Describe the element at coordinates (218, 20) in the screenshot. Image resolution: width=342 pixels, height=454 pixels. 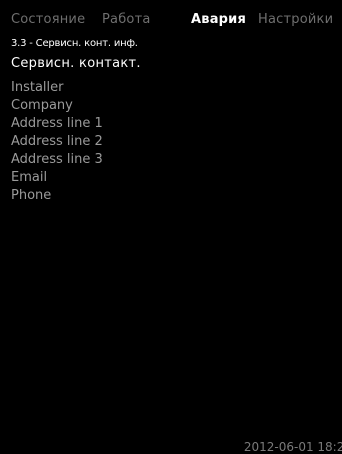
I see `tab-alarm: Авария` at that location.